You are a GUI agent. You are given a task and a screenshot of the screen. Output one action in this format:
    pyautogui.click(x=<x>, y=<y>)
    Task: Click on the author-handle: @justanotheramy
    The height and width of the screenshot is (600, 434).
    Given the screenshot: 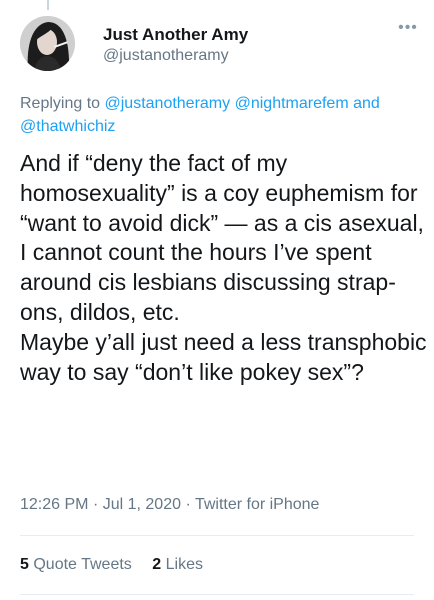 What is the action you would take?
    pyautogui.click(x=166, y=56)
    